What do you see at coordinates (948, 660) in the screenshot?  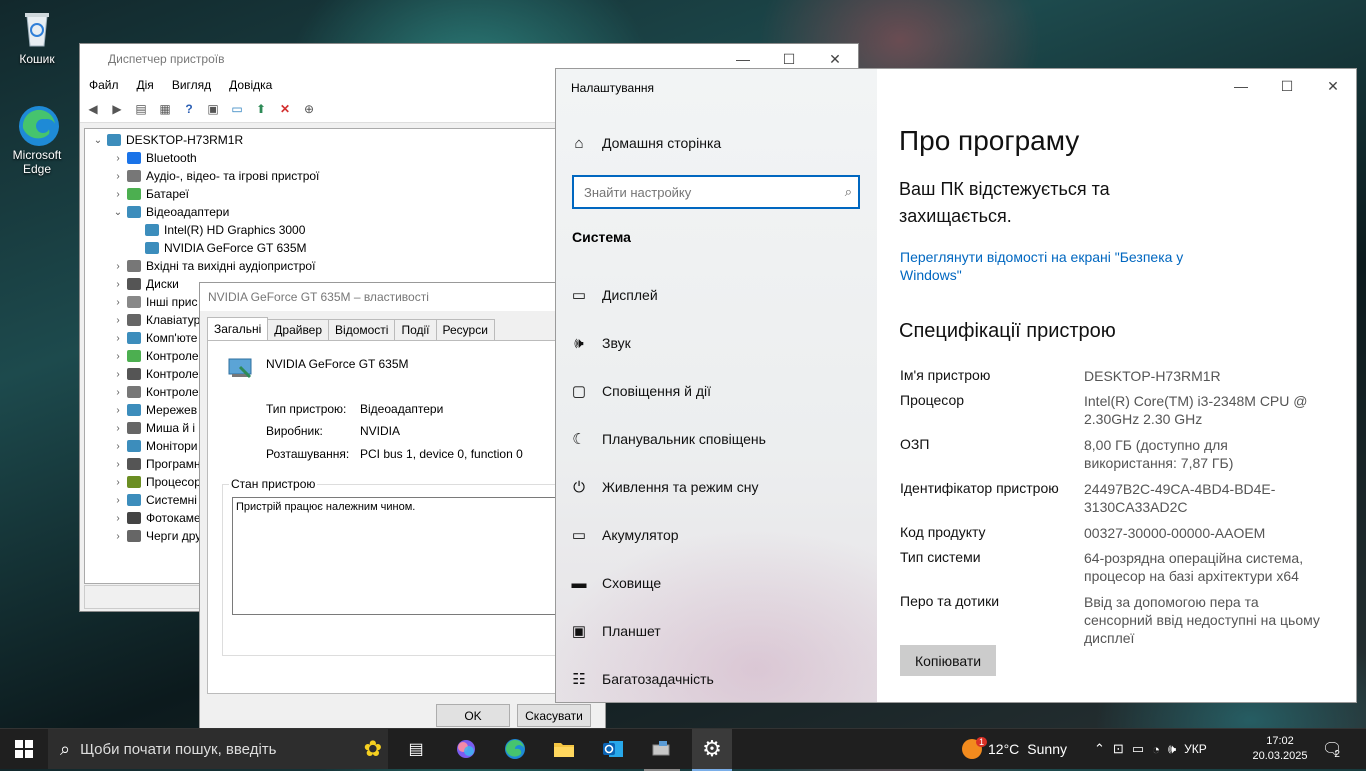 I see `copy-button: Копіювати` at bounding box center [948, 660].